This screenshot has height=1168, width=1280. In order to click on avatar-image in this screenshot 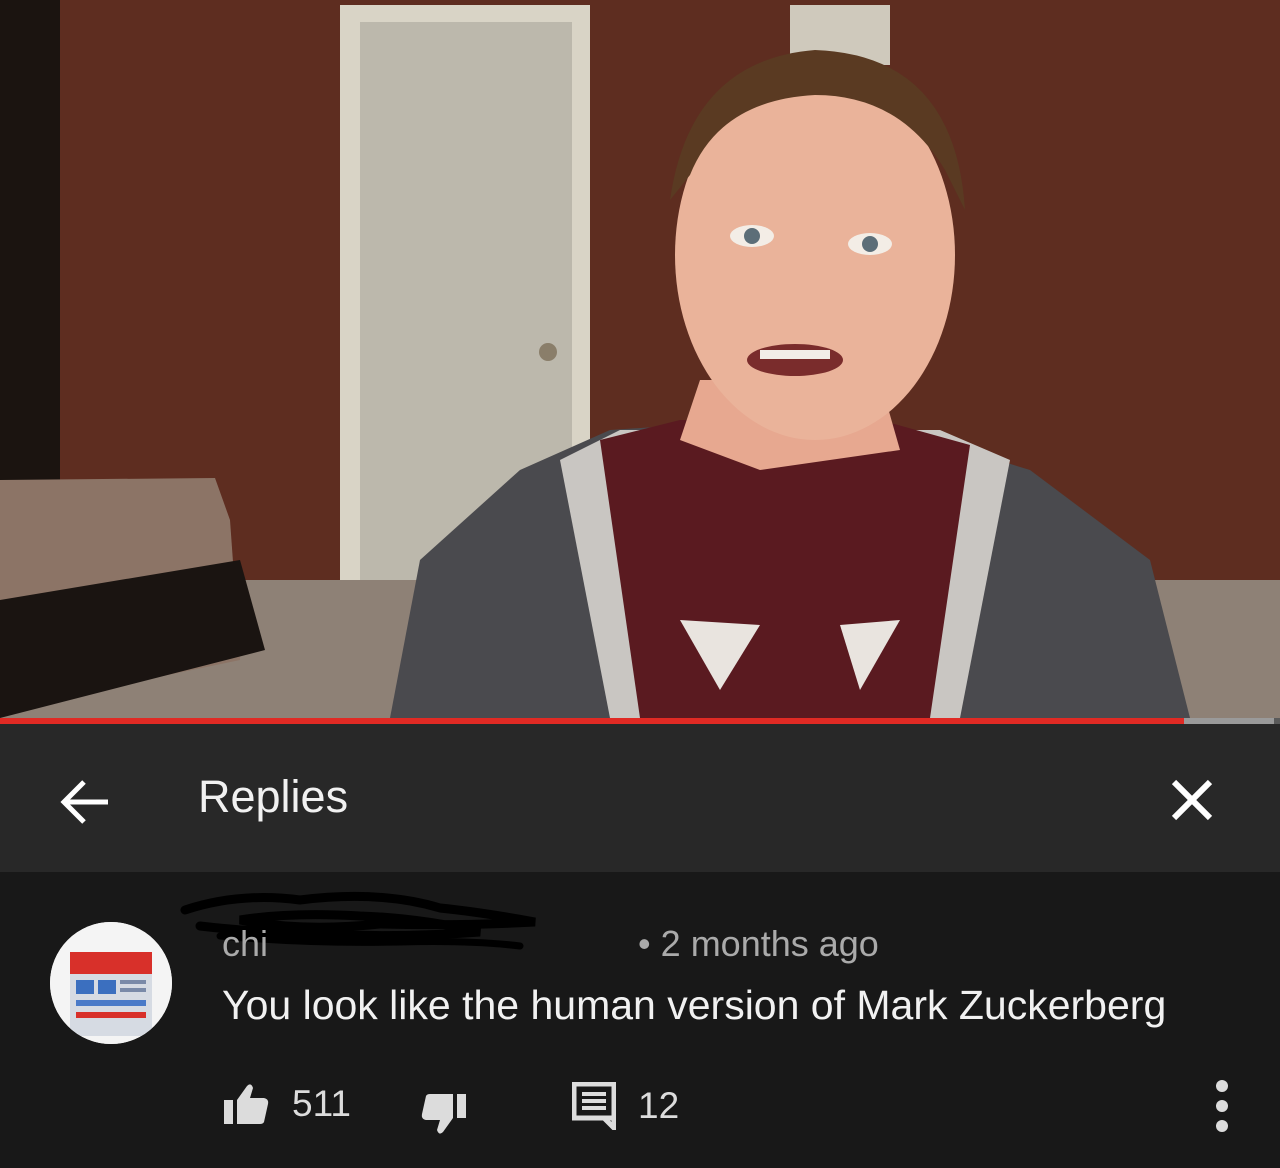, I will do `click(111, 983)`.